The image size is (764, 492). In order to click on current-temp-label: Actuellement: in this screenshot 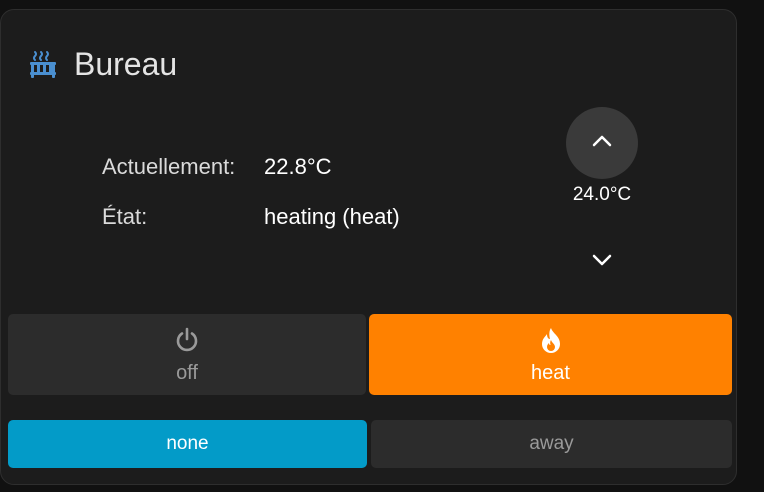, I will do `click(169, 166)`.